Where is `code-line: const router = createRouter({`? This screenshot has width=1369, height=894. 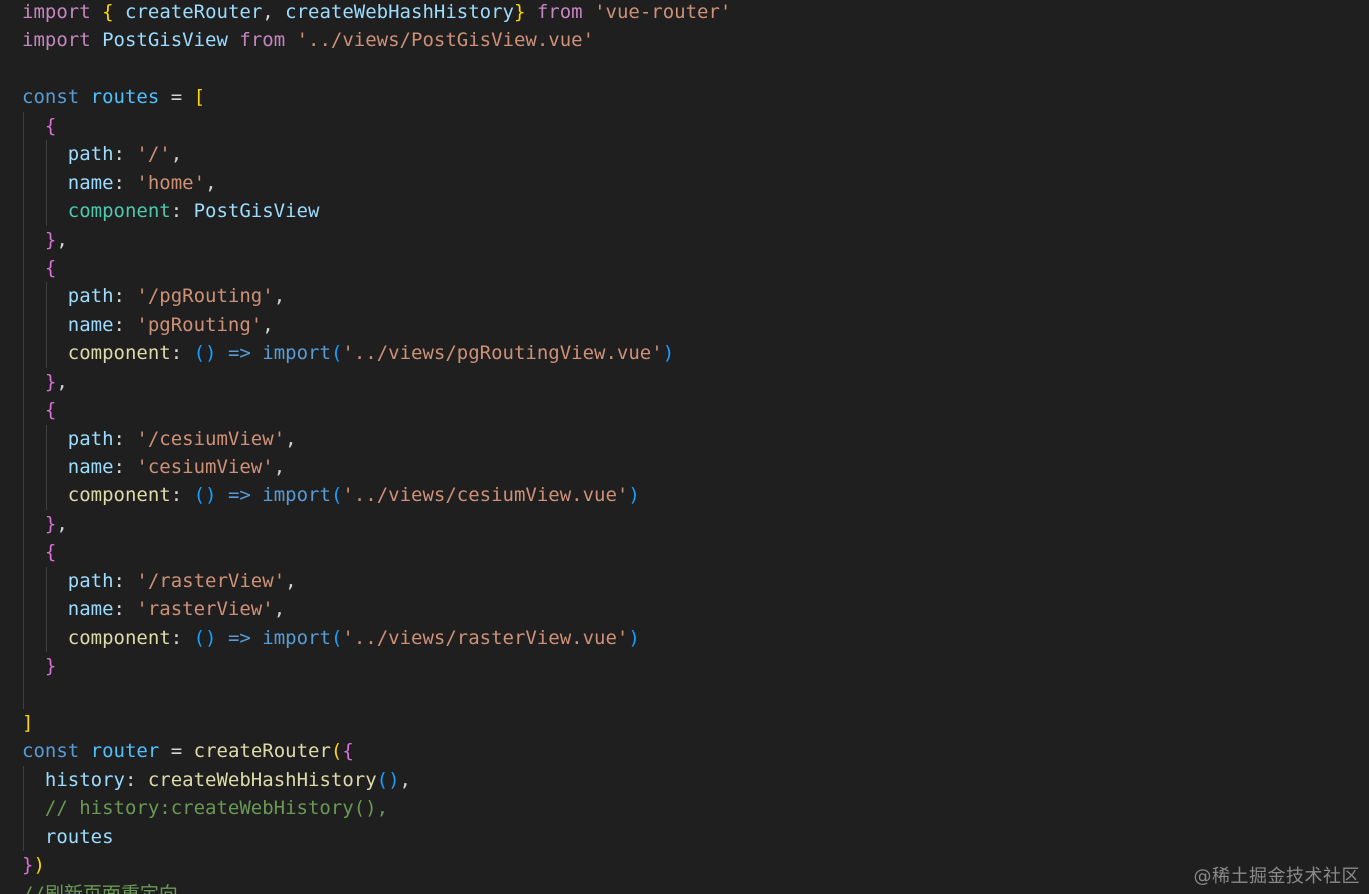 code-line: const router = createRouter({ is located at coordinates (376, 751).